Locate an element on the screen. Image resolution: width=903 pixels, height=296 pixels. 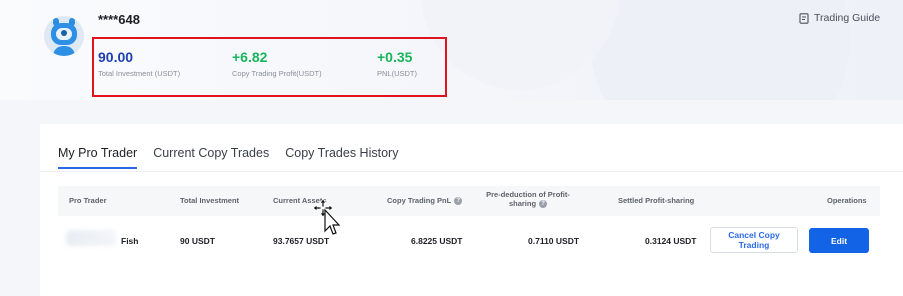
stat-label: Total Investment (USDT) is located at coordinates (139, 73).